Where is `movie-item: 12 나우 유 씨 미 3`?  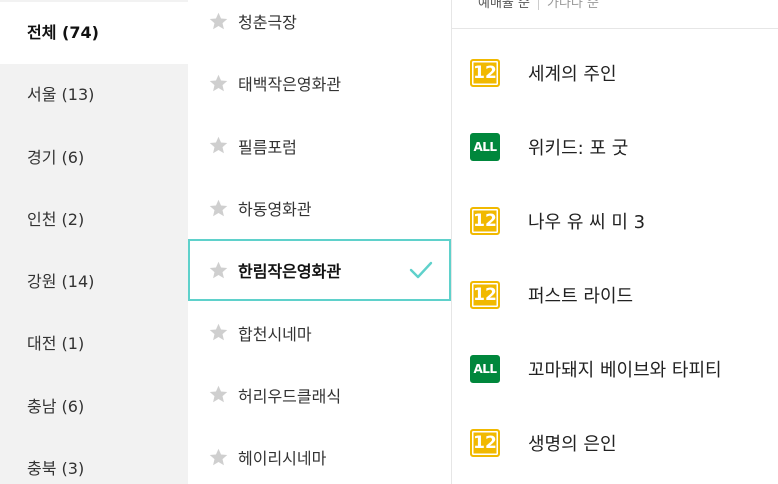
movie-item: 12 나우 유 씨 미 3 is located at coordinates (615, 221).